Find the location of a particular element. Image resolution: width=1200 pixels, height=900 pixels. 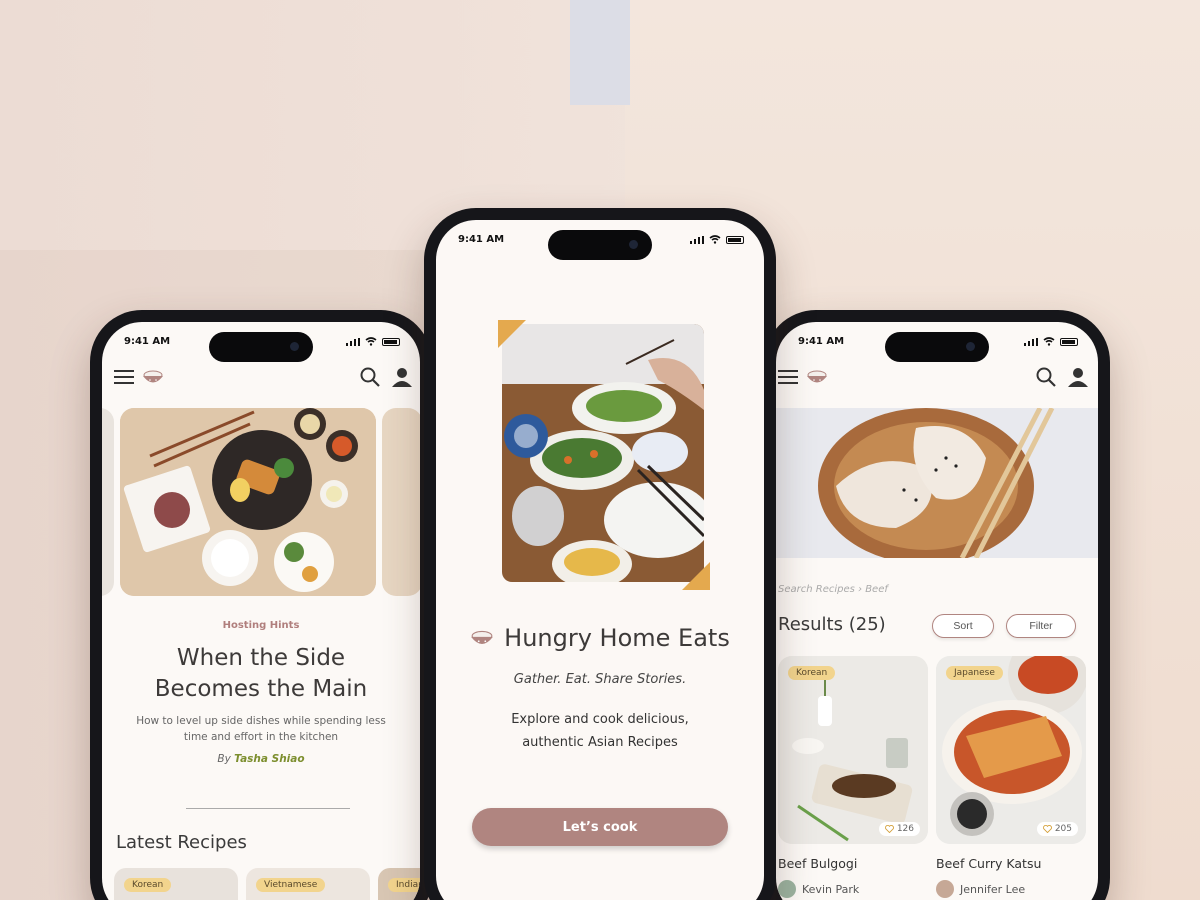

author-name: Jennifer Lee is located at coordinates (993, 889).